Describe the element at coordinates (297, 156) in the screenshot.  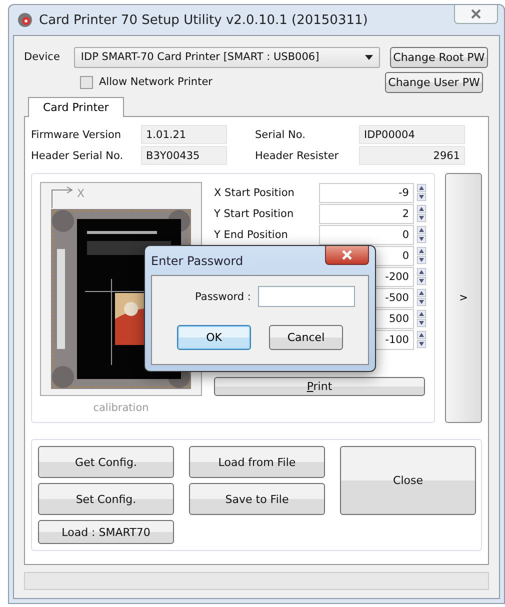
I see `info-label: Header Resister` at that location.